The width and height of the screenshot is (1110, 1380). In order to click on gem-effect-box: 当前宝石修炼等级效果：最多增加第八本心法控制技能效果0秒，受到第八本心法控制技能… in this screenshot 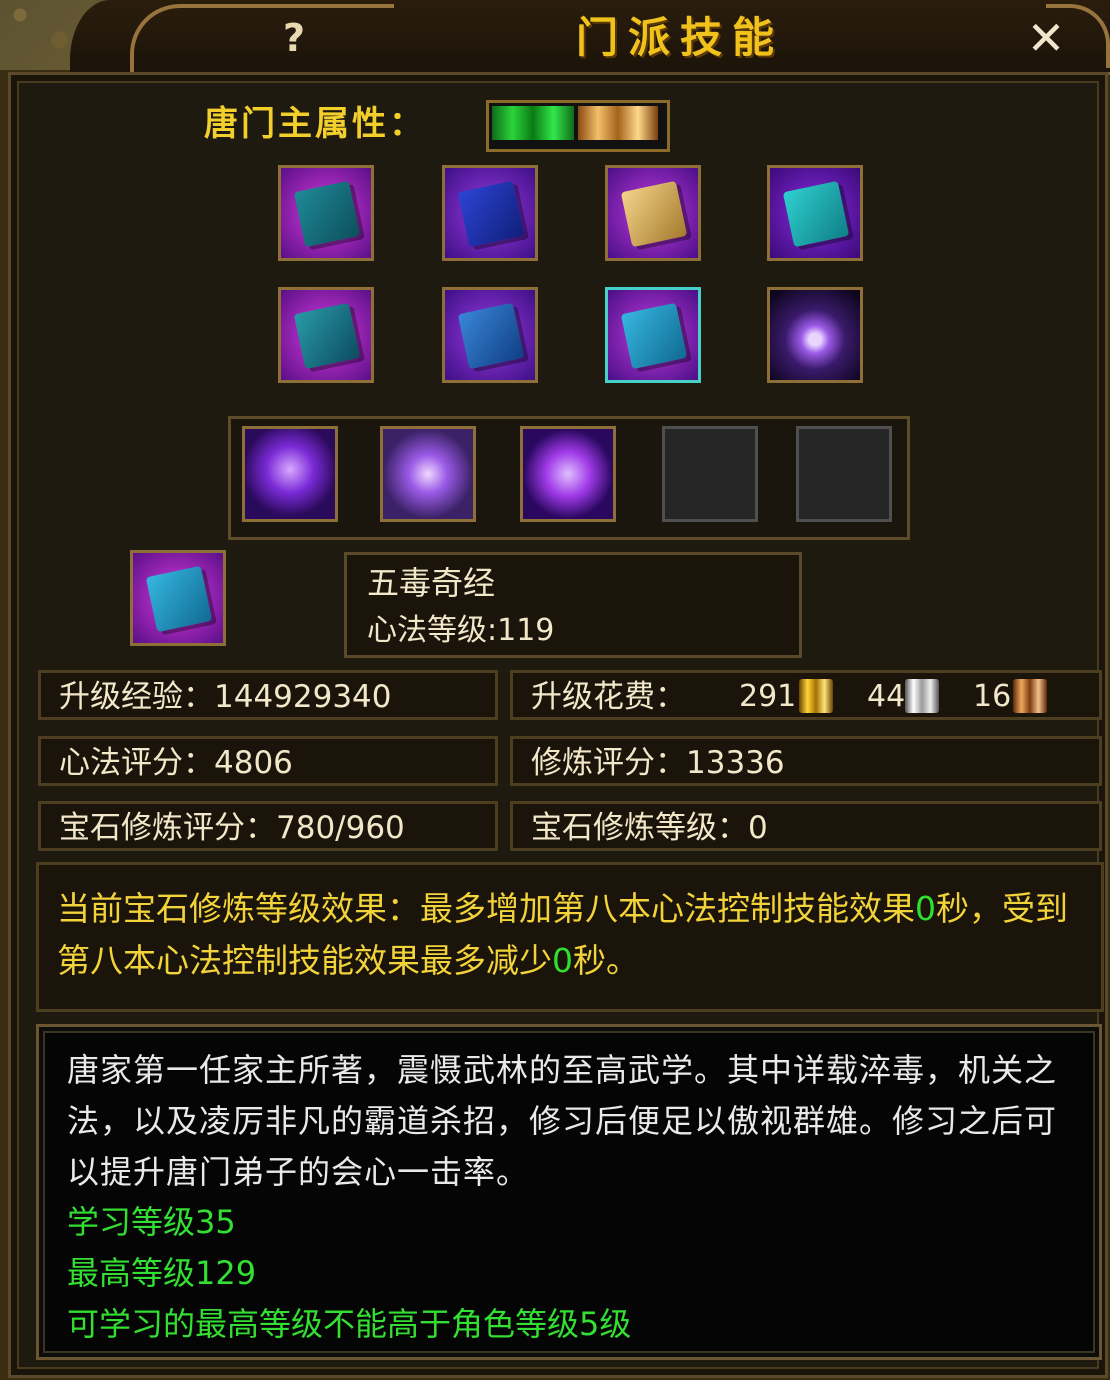, I will do `click(570, 937)`.